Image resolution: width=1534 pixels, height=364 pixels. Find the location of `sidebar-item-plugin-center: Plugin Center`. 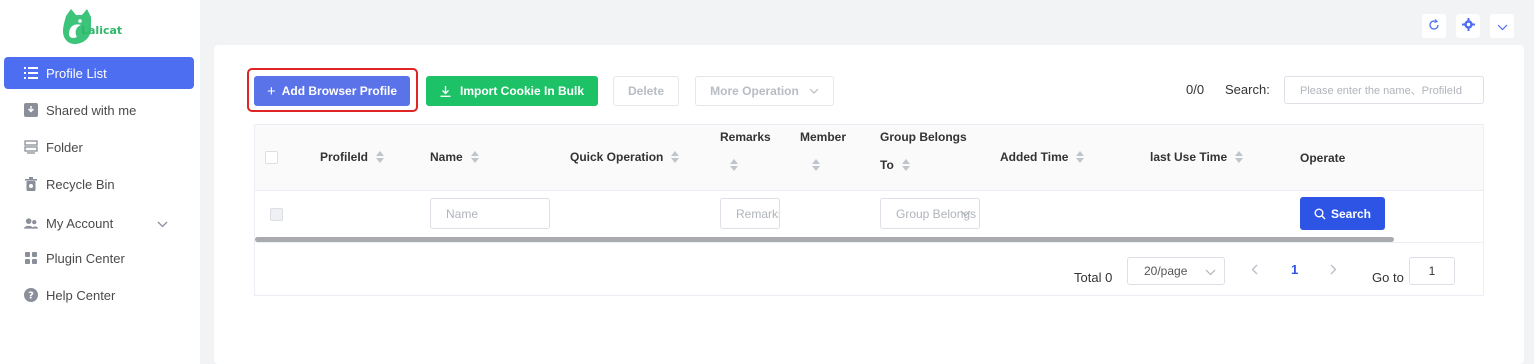

sidebar-item-plugin-center: Plugin Center is located at coordinates (99, 258).